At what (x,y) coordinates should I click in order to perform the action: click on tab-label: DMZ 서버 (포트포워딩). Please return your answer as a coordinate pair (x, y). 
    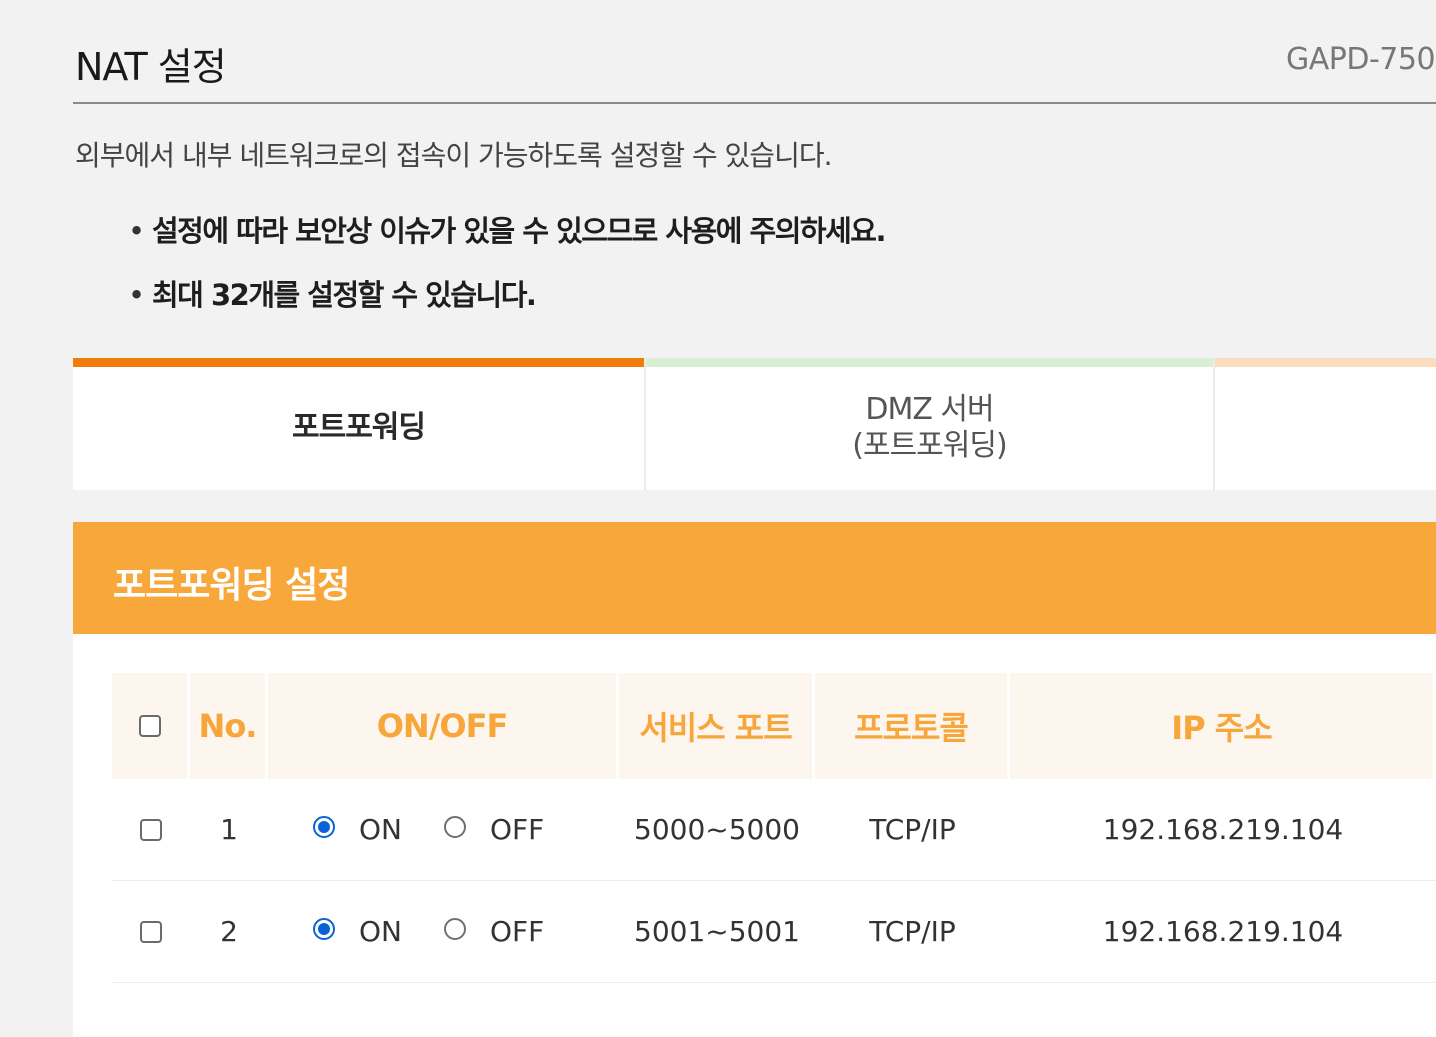
    Looking at the image, I should click on (929, 428).